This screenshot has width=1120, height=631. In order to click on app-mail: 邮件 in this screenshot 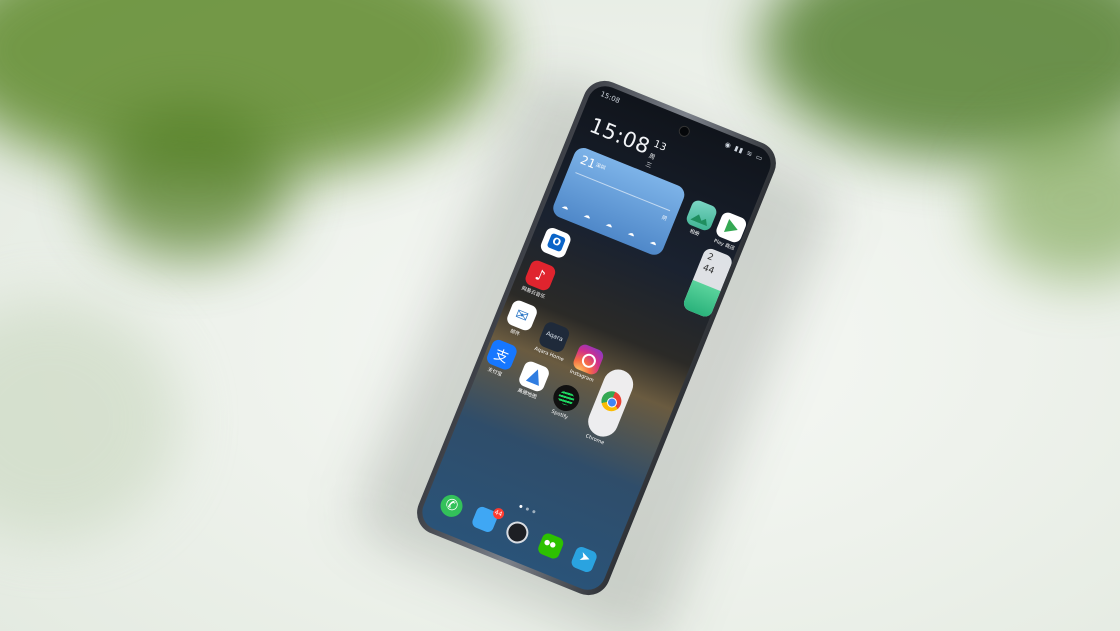, I will do `click(520, 319)`.